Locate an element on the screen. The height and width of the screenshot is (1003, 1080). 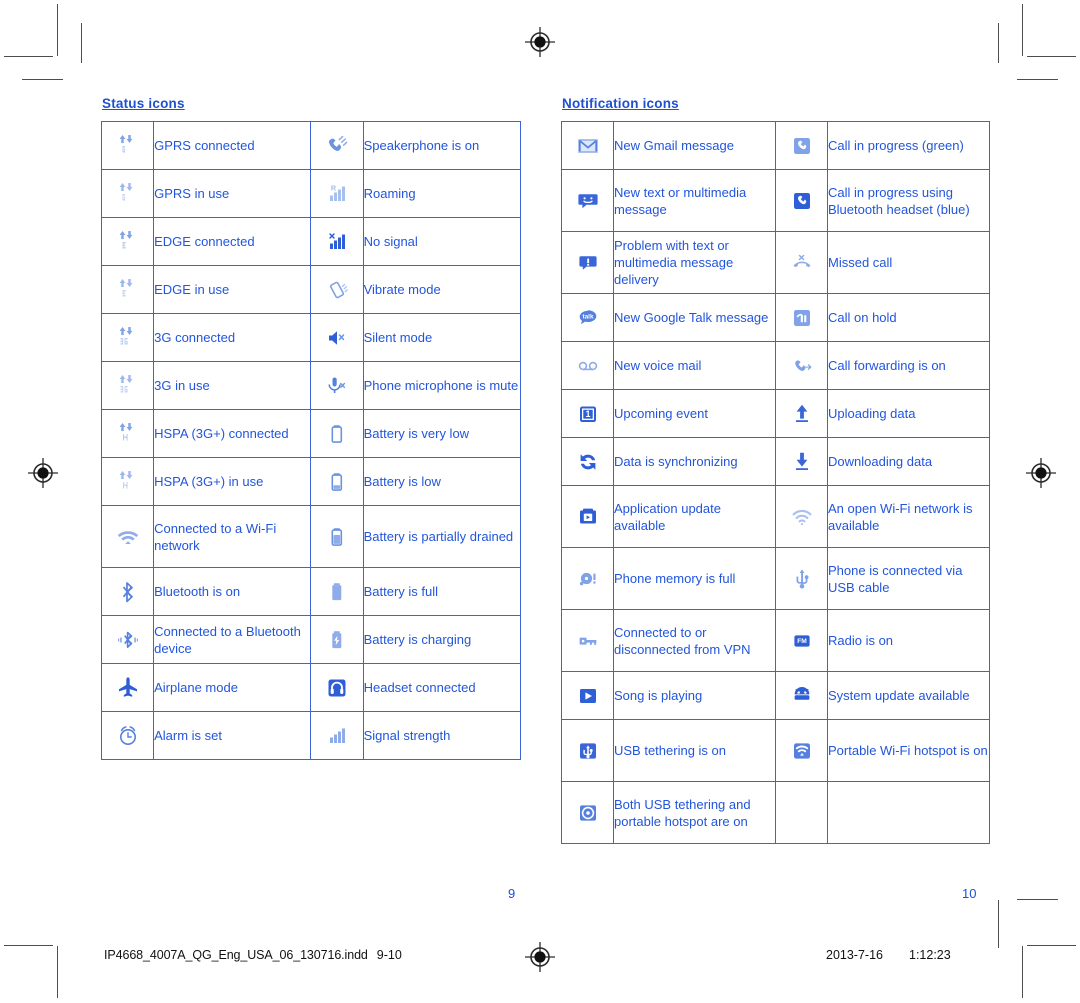
table-row: 1 Upcoming event Uploading data is located at coordinates (775, 413).